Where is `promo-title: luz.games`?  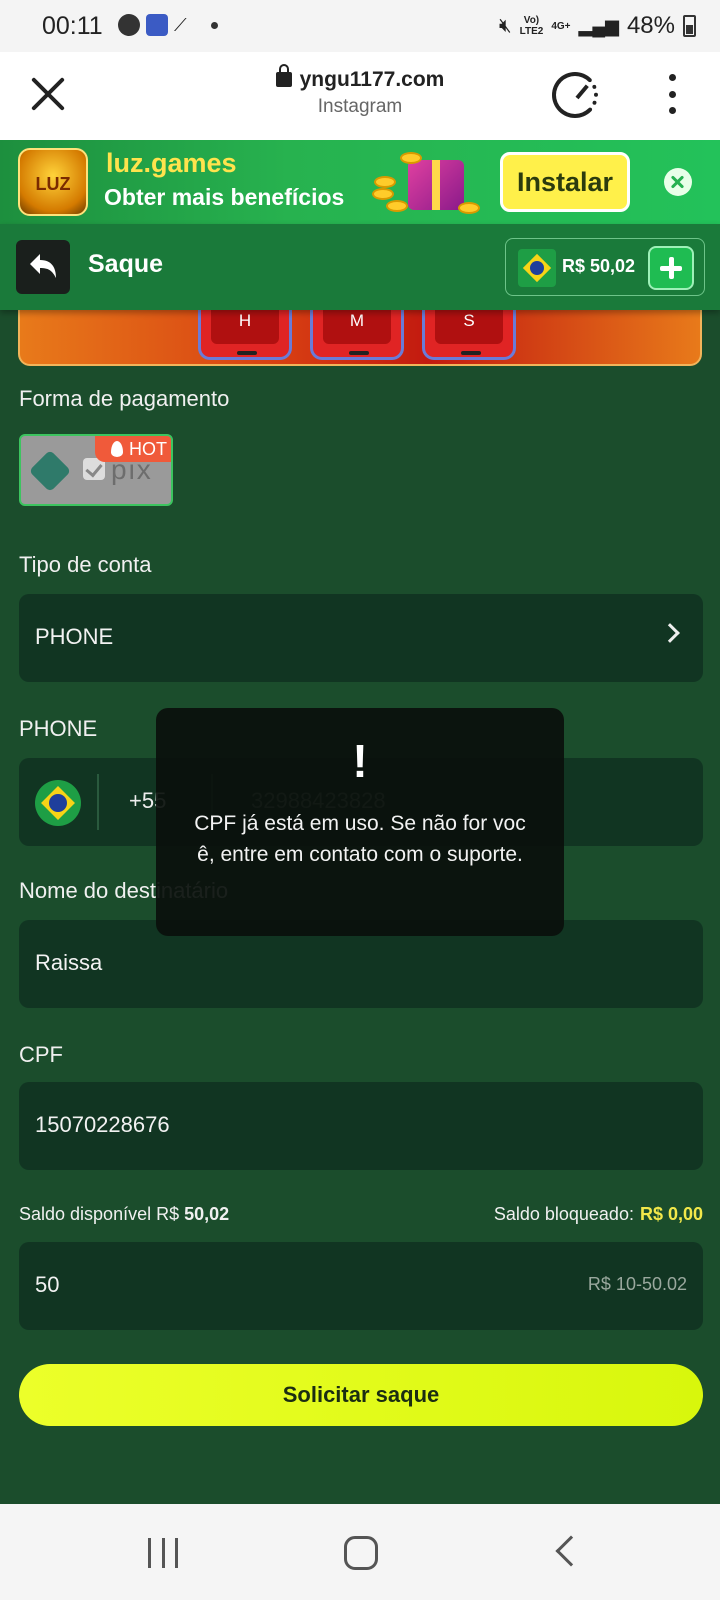 promo-title: luz.games is located at coordinates (171, 163).